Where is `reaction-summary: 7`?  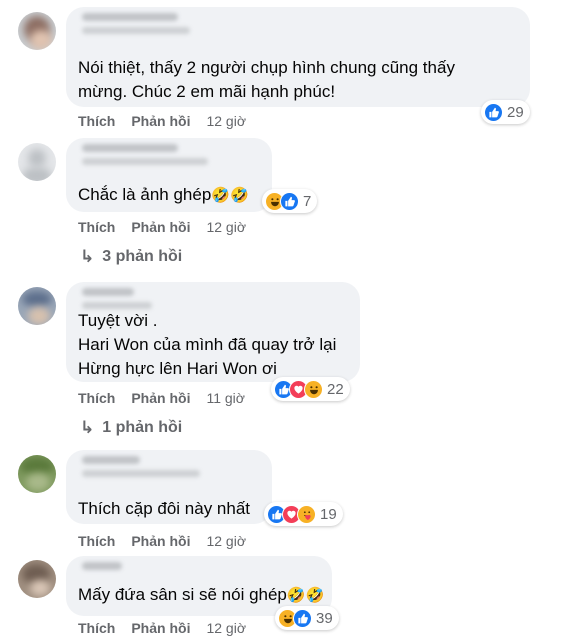
reaction-summary: 7 is located at coordinates (290, 201).